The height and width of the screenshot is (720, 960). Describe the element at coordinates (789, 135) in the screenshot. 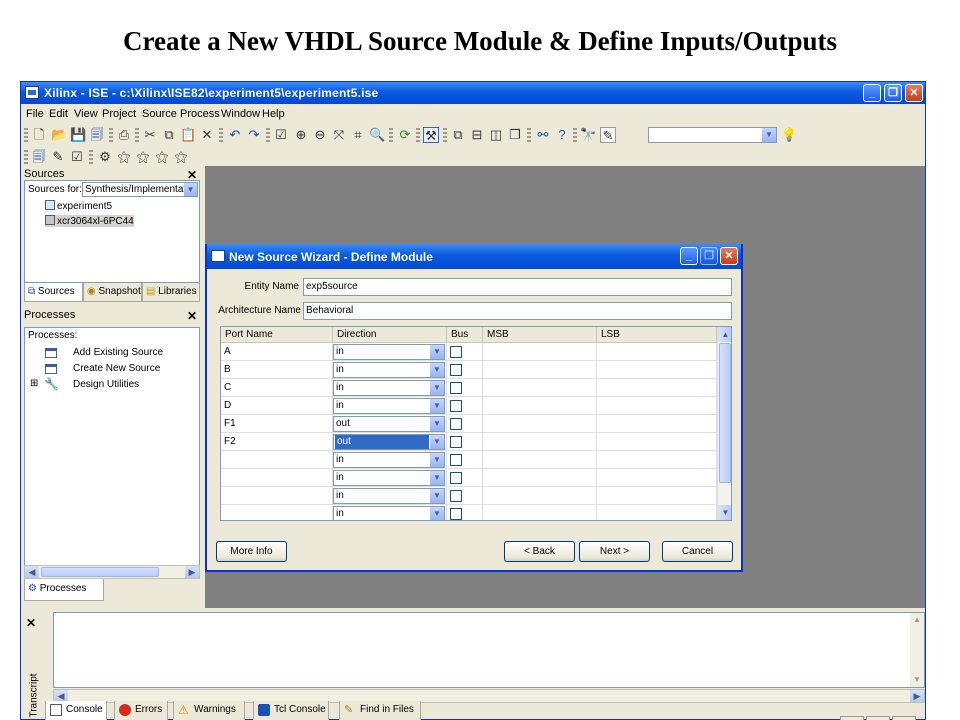

I see `lightbulb-icon: 💡` at that location.